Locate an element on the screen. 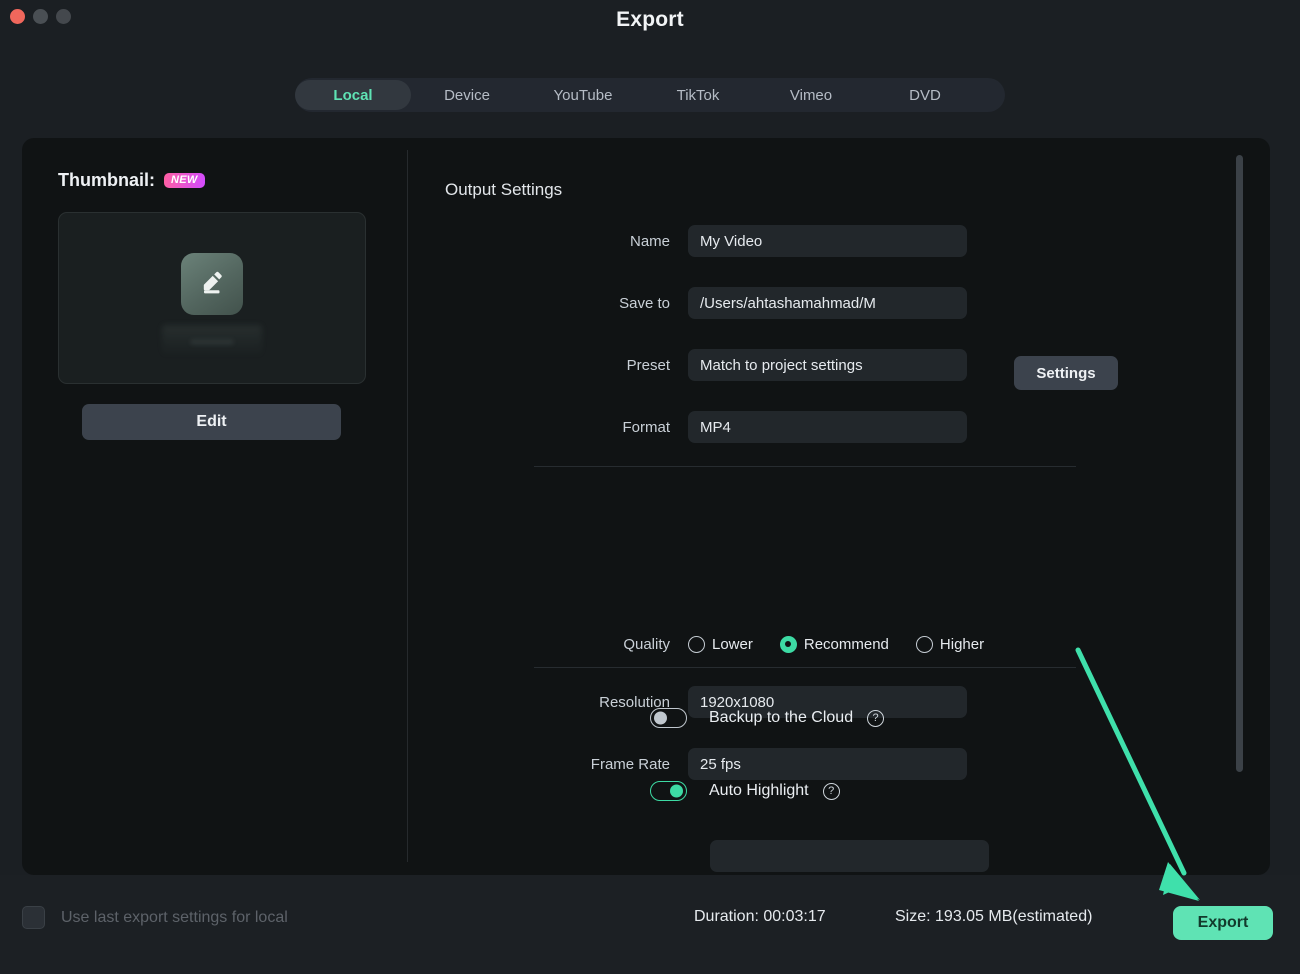 This screenshot has height=974, width=1300. quality-option-higher: Higher is located at coordinates (950, 644).